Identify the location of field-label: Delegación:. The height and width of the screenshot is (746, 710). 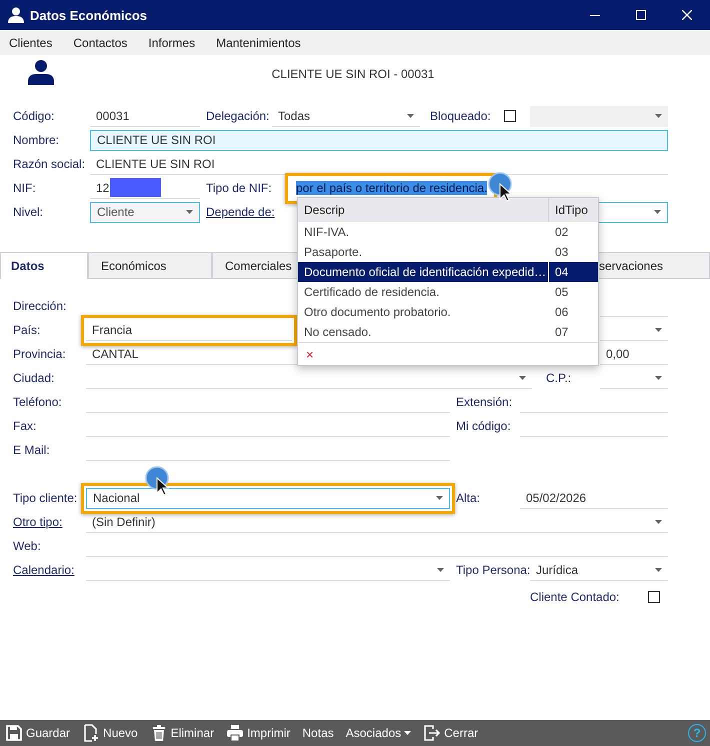
(238, 116).